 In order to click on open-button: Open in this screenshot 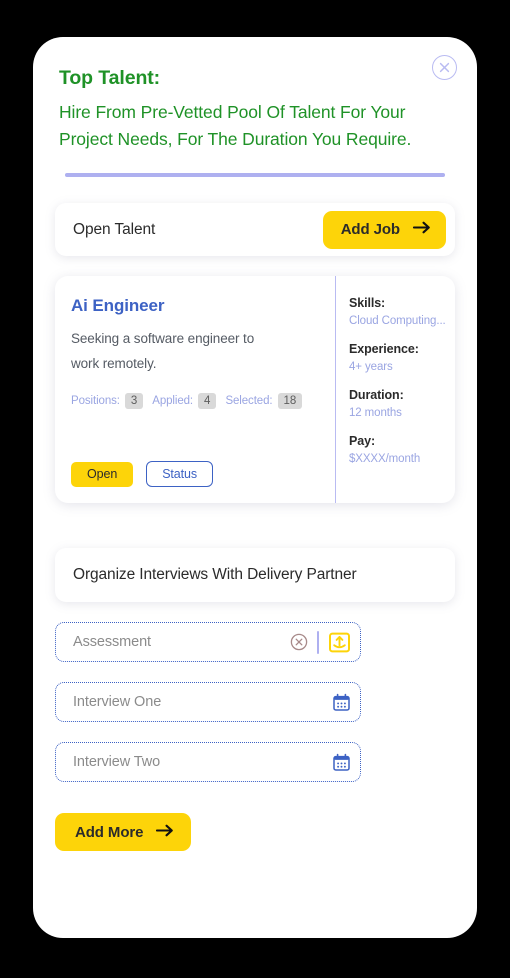, I will do `click(102, 474)`.